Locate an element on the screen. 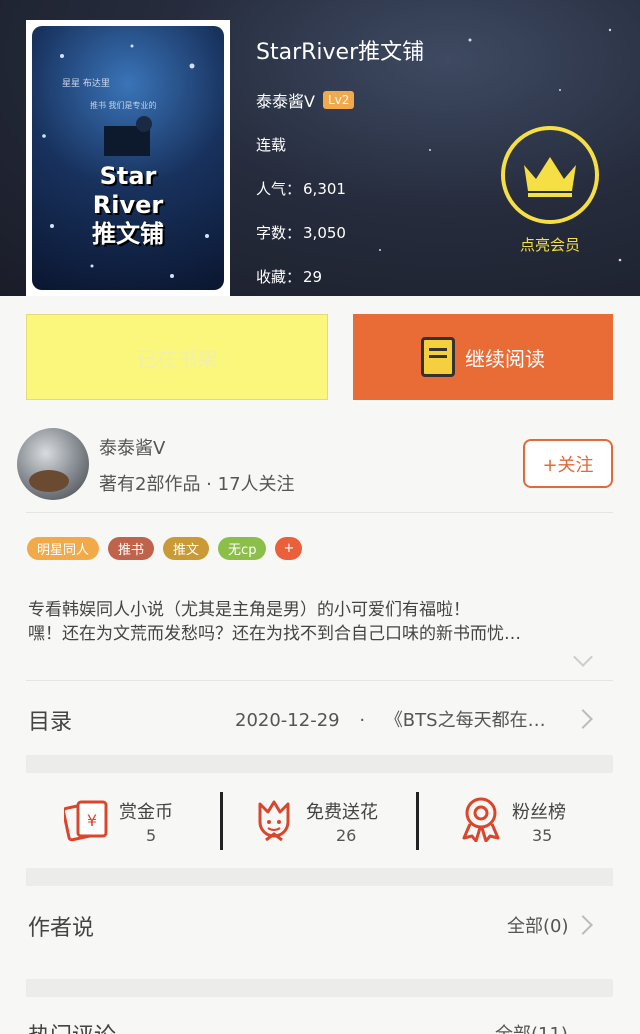 This screenshot has height=1034, width=640. word-count-label: 字数： is located at coordinates (279, 233).